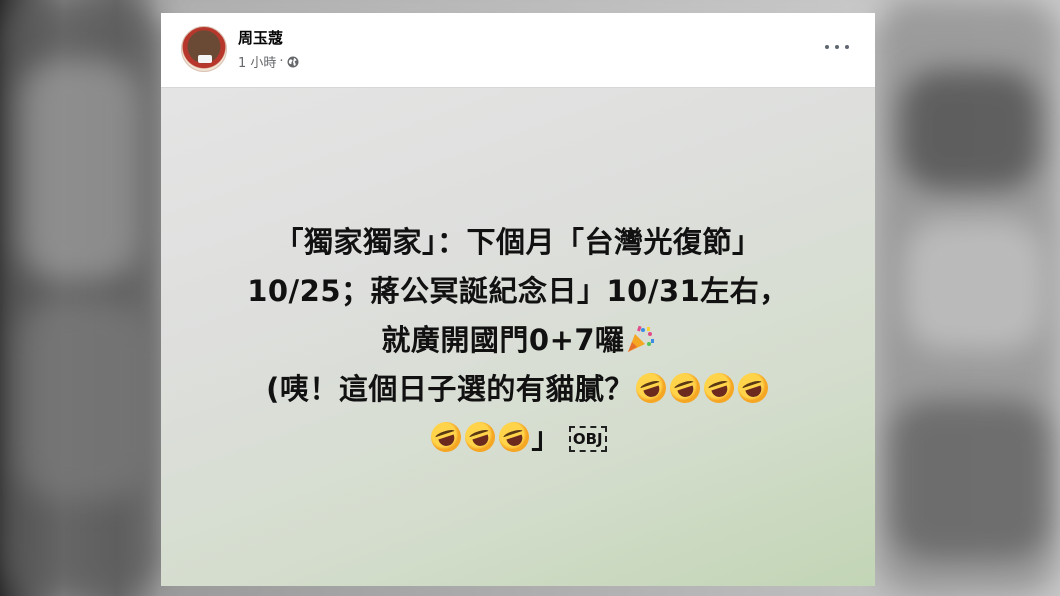  What do you see at coordinates (293, 61) in the screenshot?
I see `globe-icon` at bounding box center [293, 61].